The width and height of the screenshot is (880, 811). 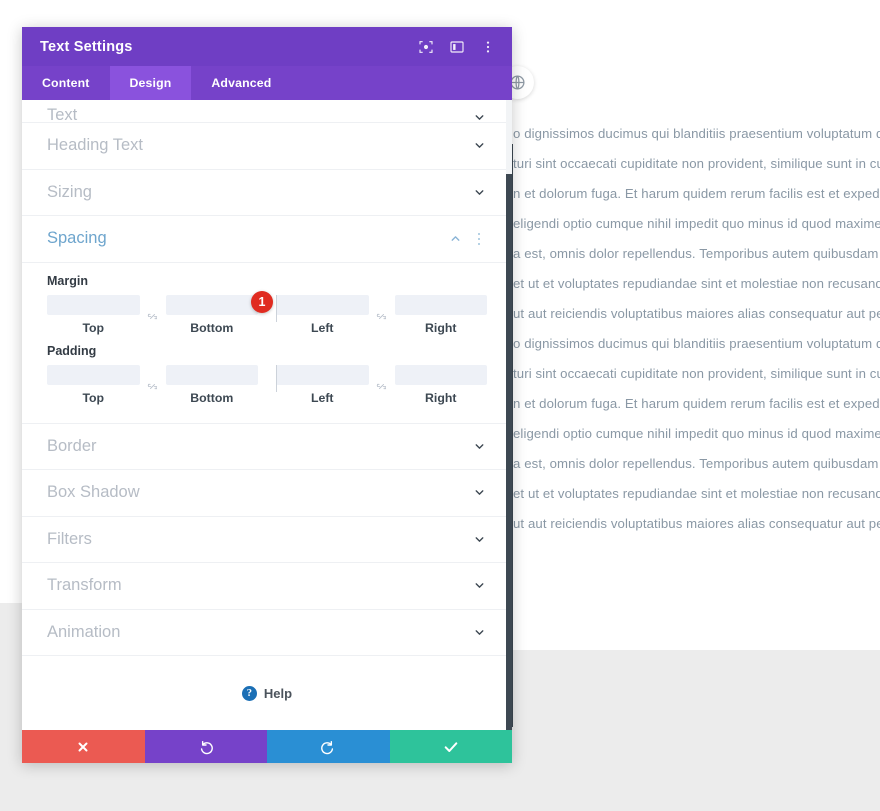 I want to click on link-margin-horizontal-icon, so click(x=382, y=315).